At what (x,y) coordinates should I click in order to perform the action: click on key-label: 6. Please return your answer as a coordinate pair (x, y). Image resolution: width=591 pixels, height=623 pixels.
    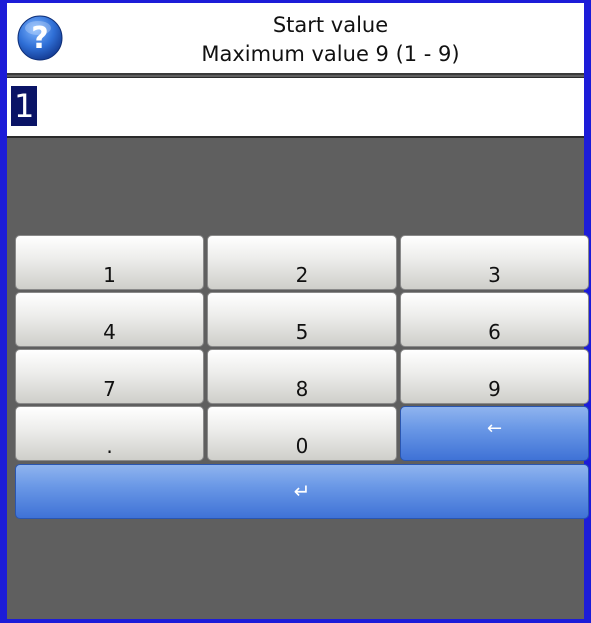
    Looking at the image, I should click on (494, 332).